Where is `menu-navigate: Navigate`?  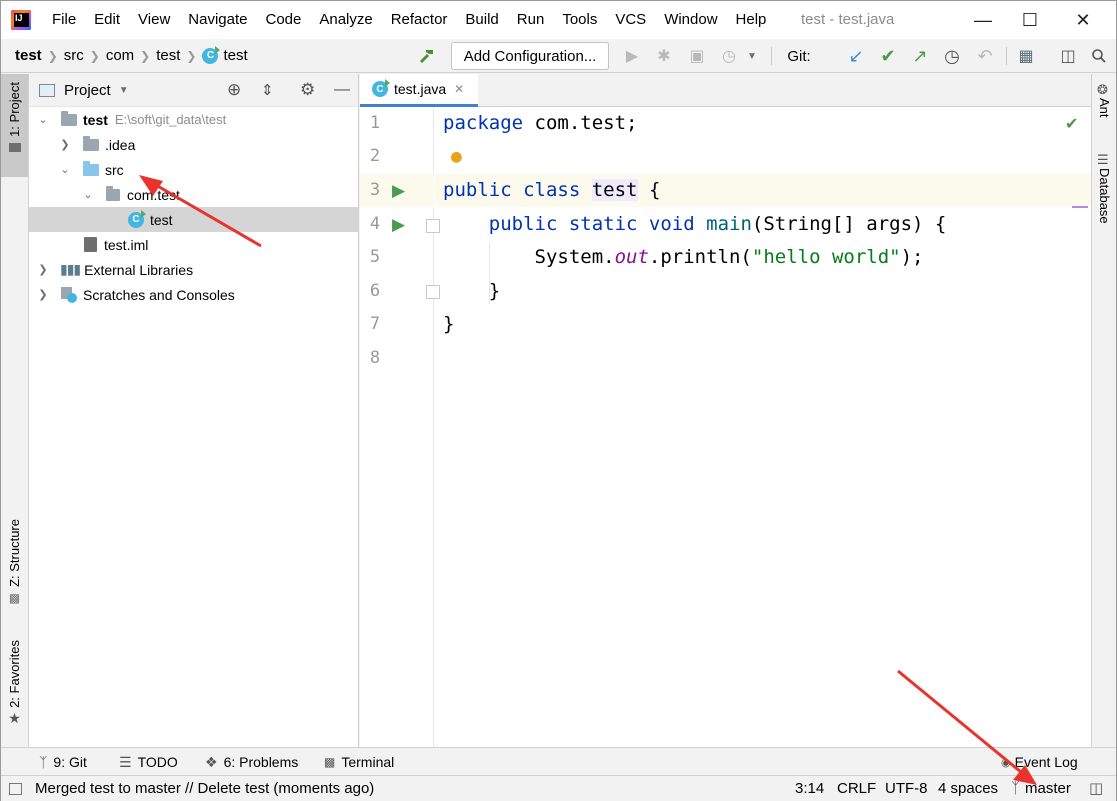
menu-navigate: Navigate is located at coordinates (217, 20).